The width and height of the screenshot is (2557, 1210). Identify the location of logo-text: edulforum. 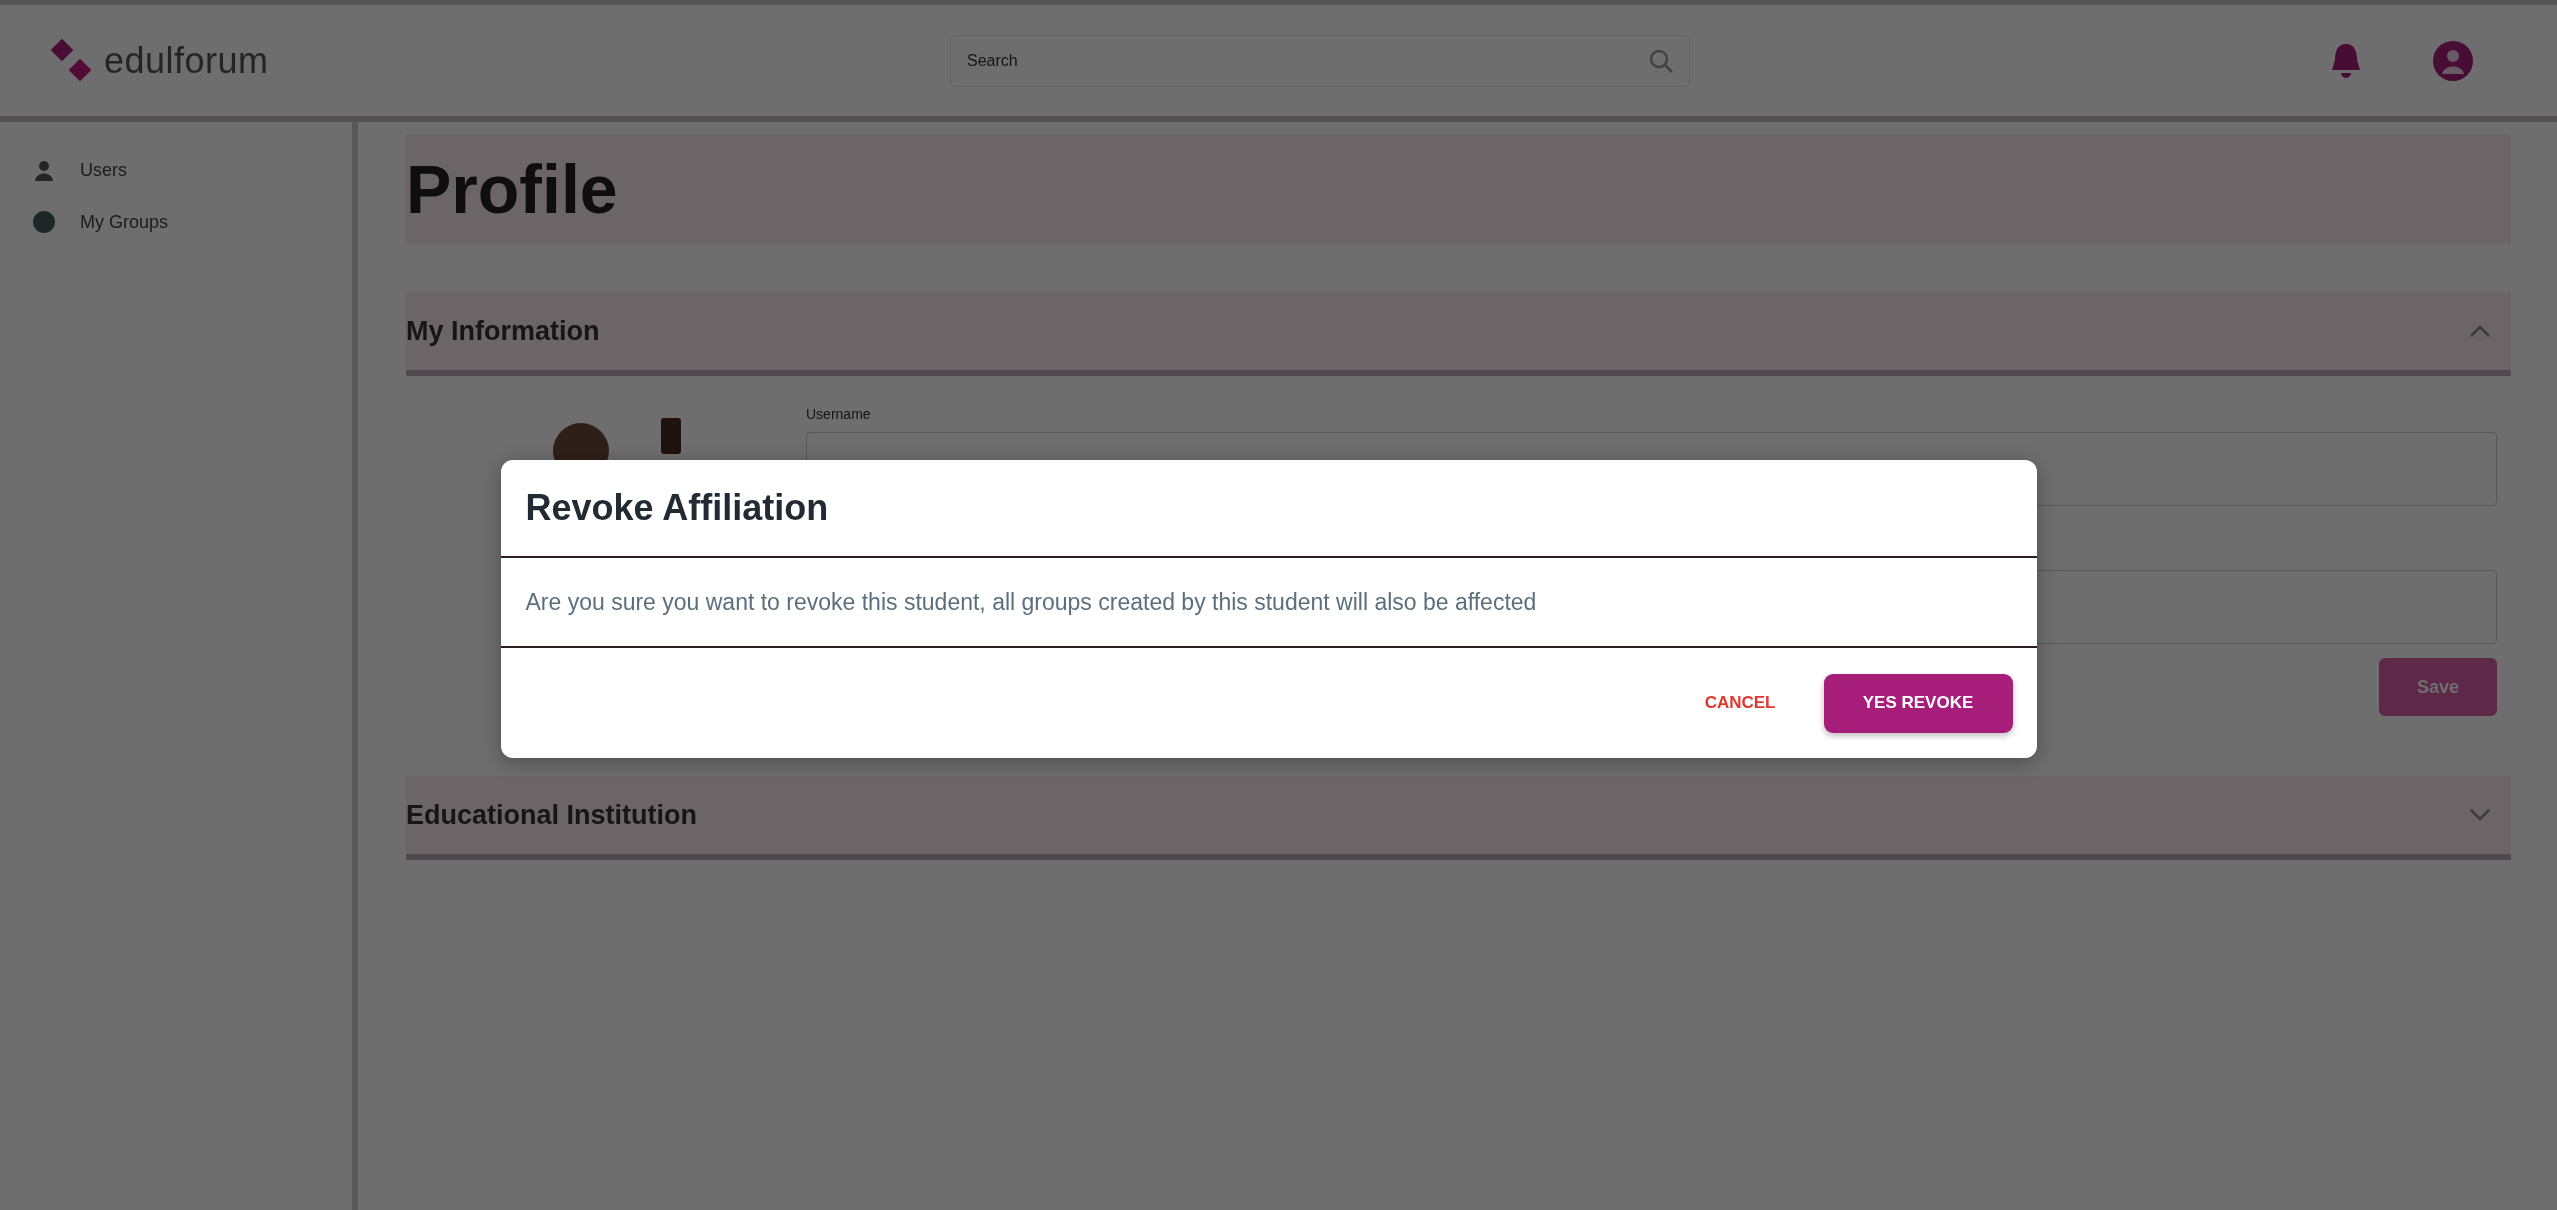
(186, 60).